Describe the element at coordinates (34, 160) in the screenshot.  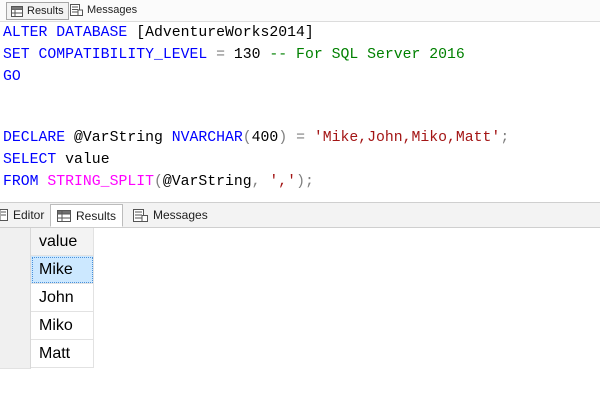
I see `code-token: SELECT` at that location.